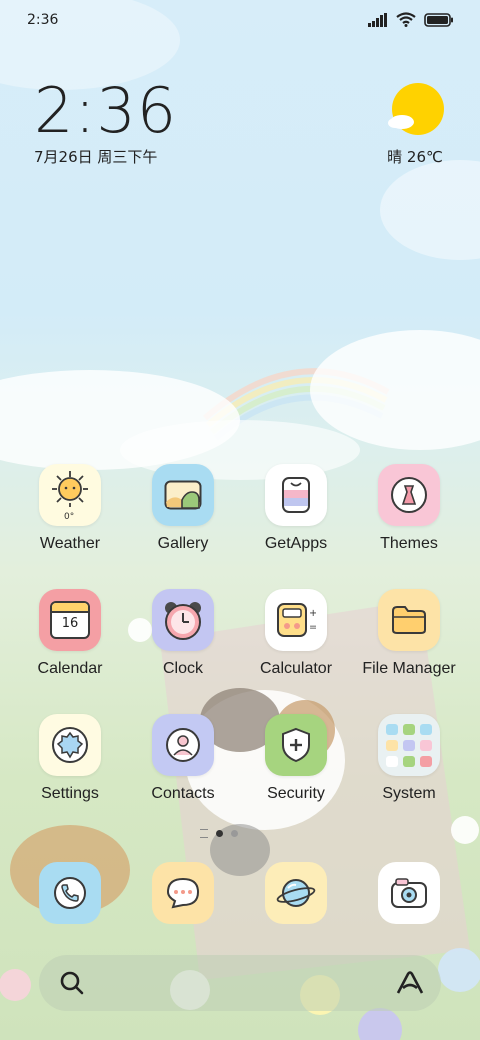 Image resolution: width=480 pixels, height=1040 pixels. I want to click on system-folder-icon, so click(409, 745).